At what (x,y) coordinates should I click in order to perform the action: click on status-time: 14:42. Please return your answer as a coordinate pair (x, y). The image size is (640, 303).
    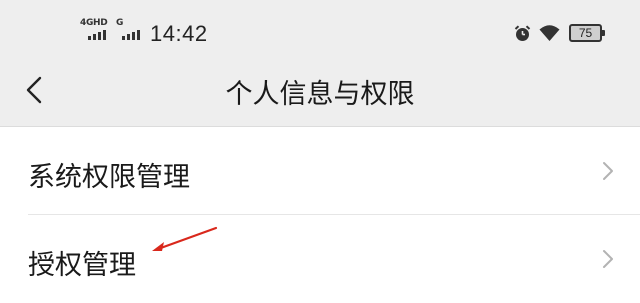
    Looking at the image, I should click on (179, 33).